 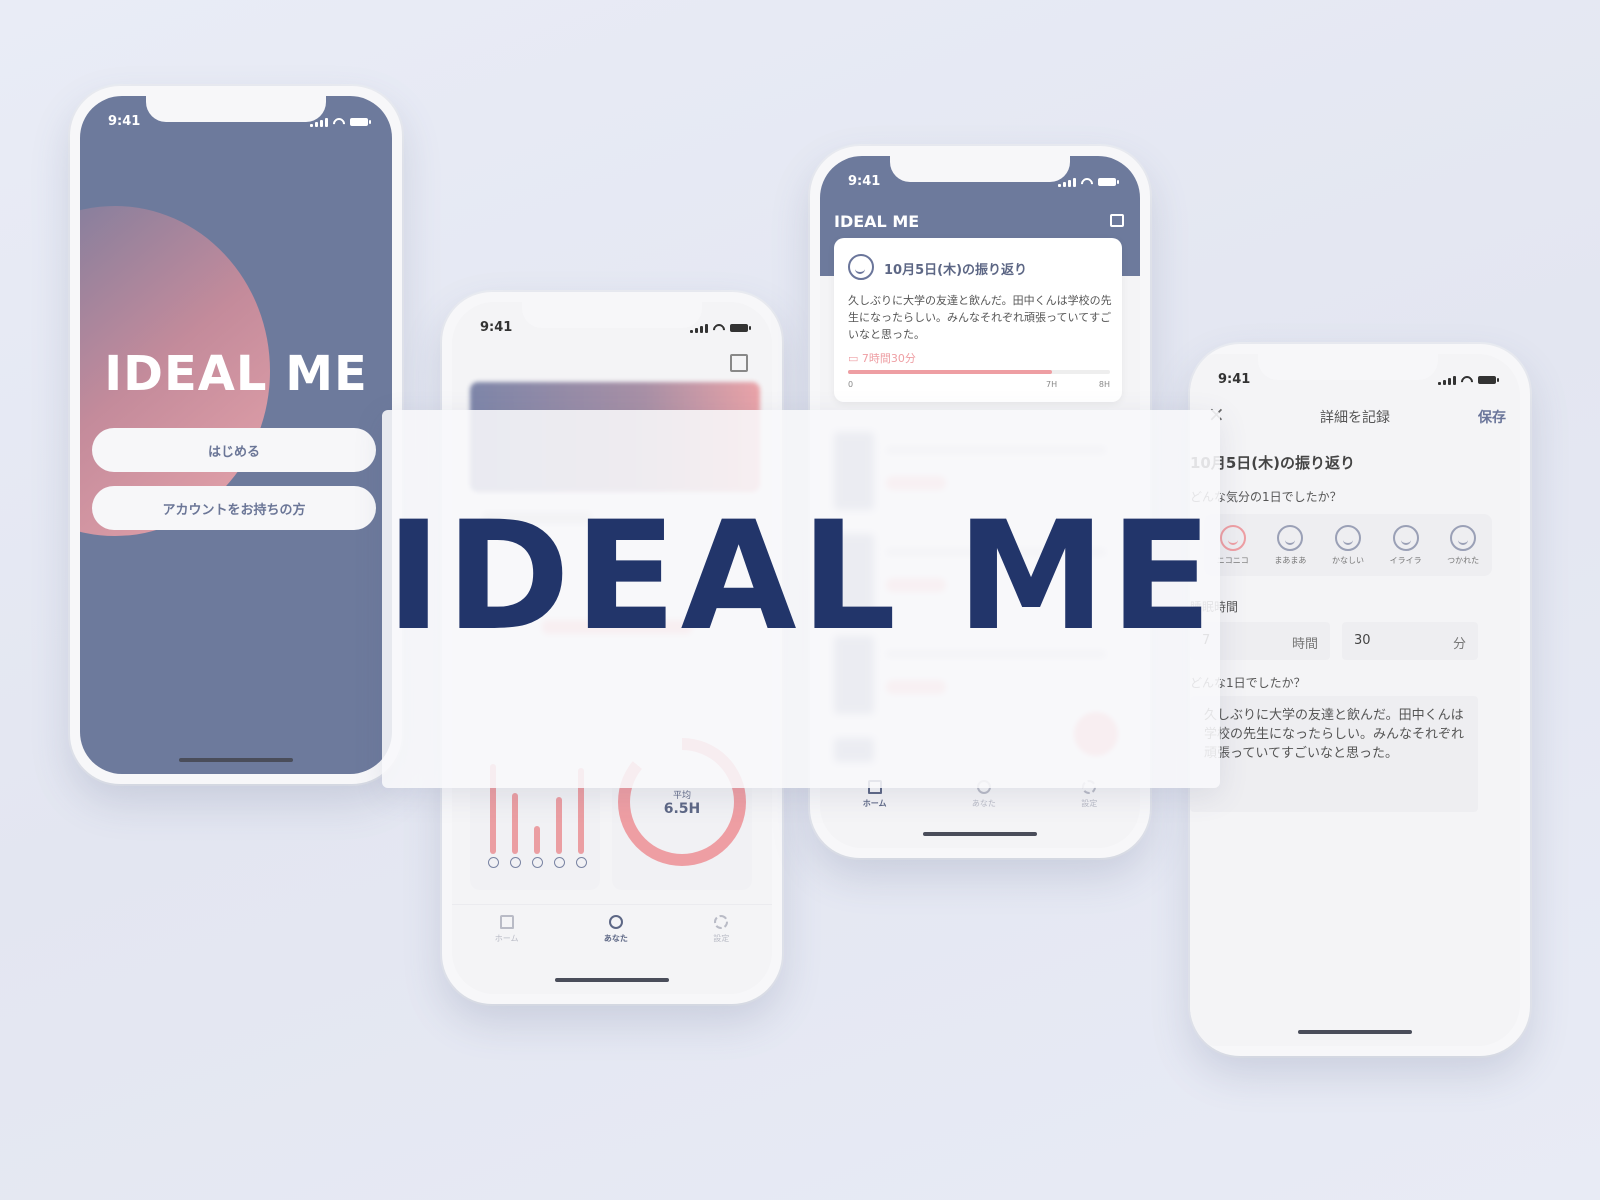 What do you see at coordinates (888, 358) in the screenshot?
I see `sleep-duration-text: 7時間30分` at bounding box center [888, 358].